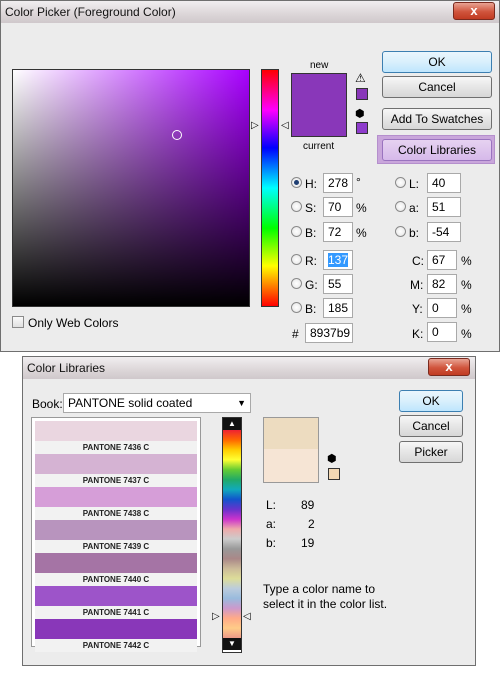  What do you see at coordinates (466, 334) in the screenshot?
I see `k-unit: %` at bounding box center [466, 334].